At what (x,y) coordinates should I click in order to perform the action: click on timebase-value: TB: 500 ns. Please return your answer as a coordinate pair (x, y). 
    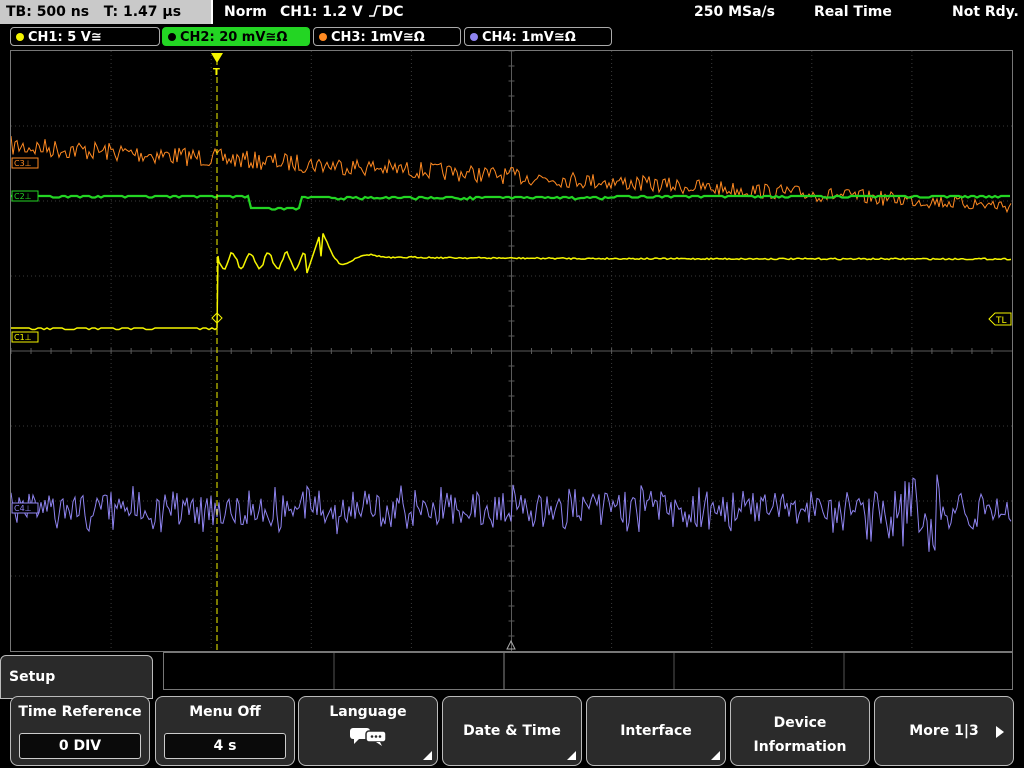
    Looking at the image, I should click on (48, 12).